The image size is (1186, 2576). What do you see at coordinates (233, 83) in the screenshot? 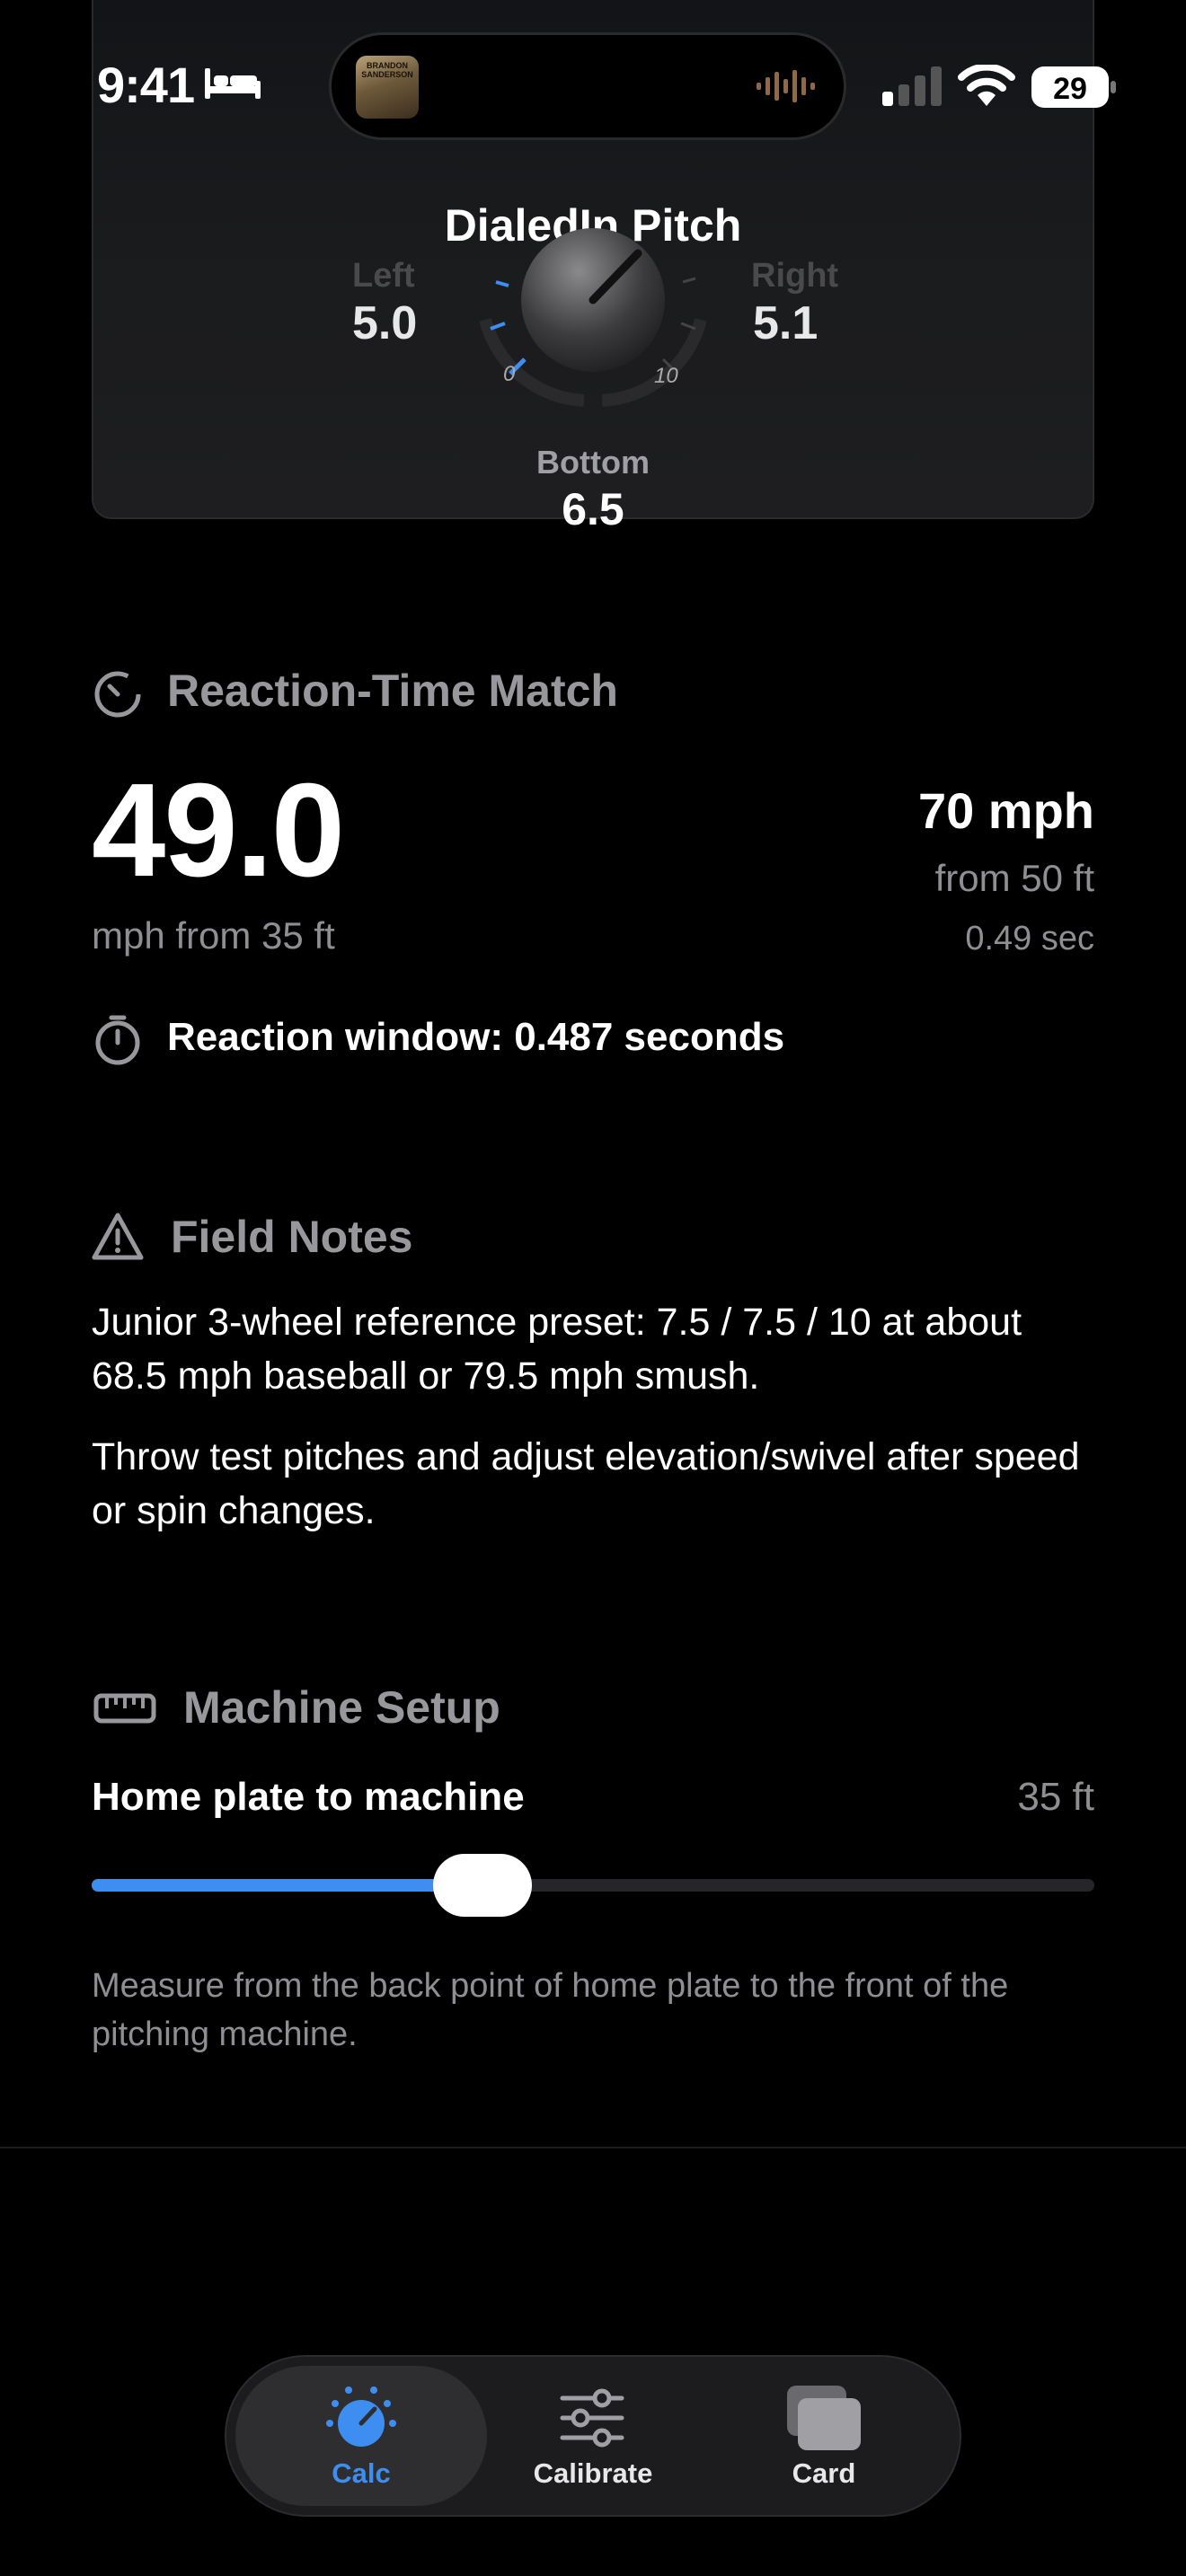
I see `bed-icon` at bounding box center [233, 83].